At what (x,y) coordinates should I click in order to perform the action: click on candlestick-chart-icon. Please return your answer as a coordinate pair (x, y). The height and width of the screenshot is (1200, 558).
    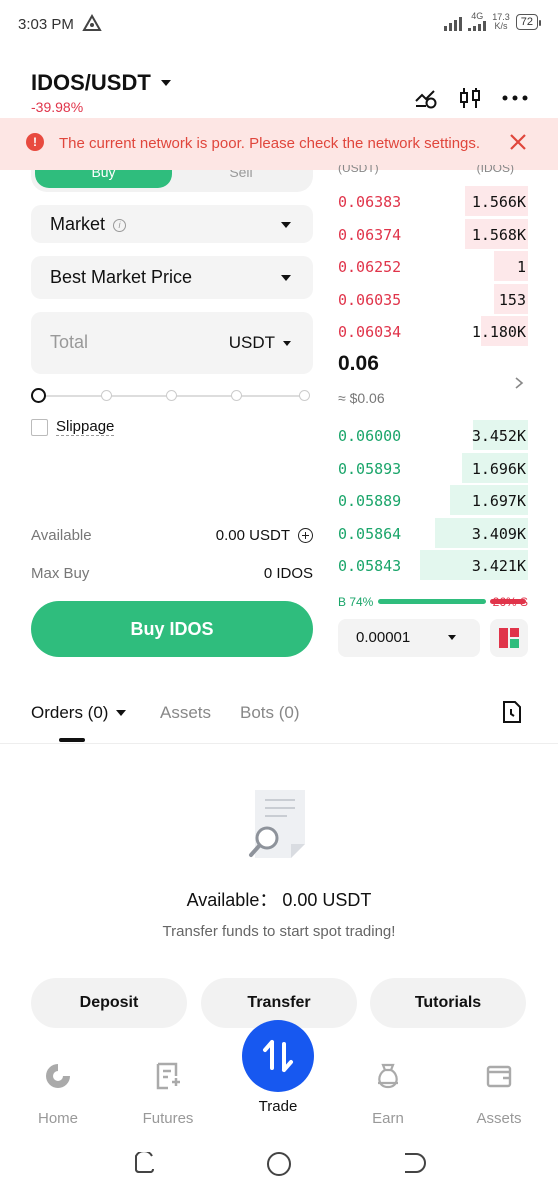
    Looking at the image, I should click on (470, 98).